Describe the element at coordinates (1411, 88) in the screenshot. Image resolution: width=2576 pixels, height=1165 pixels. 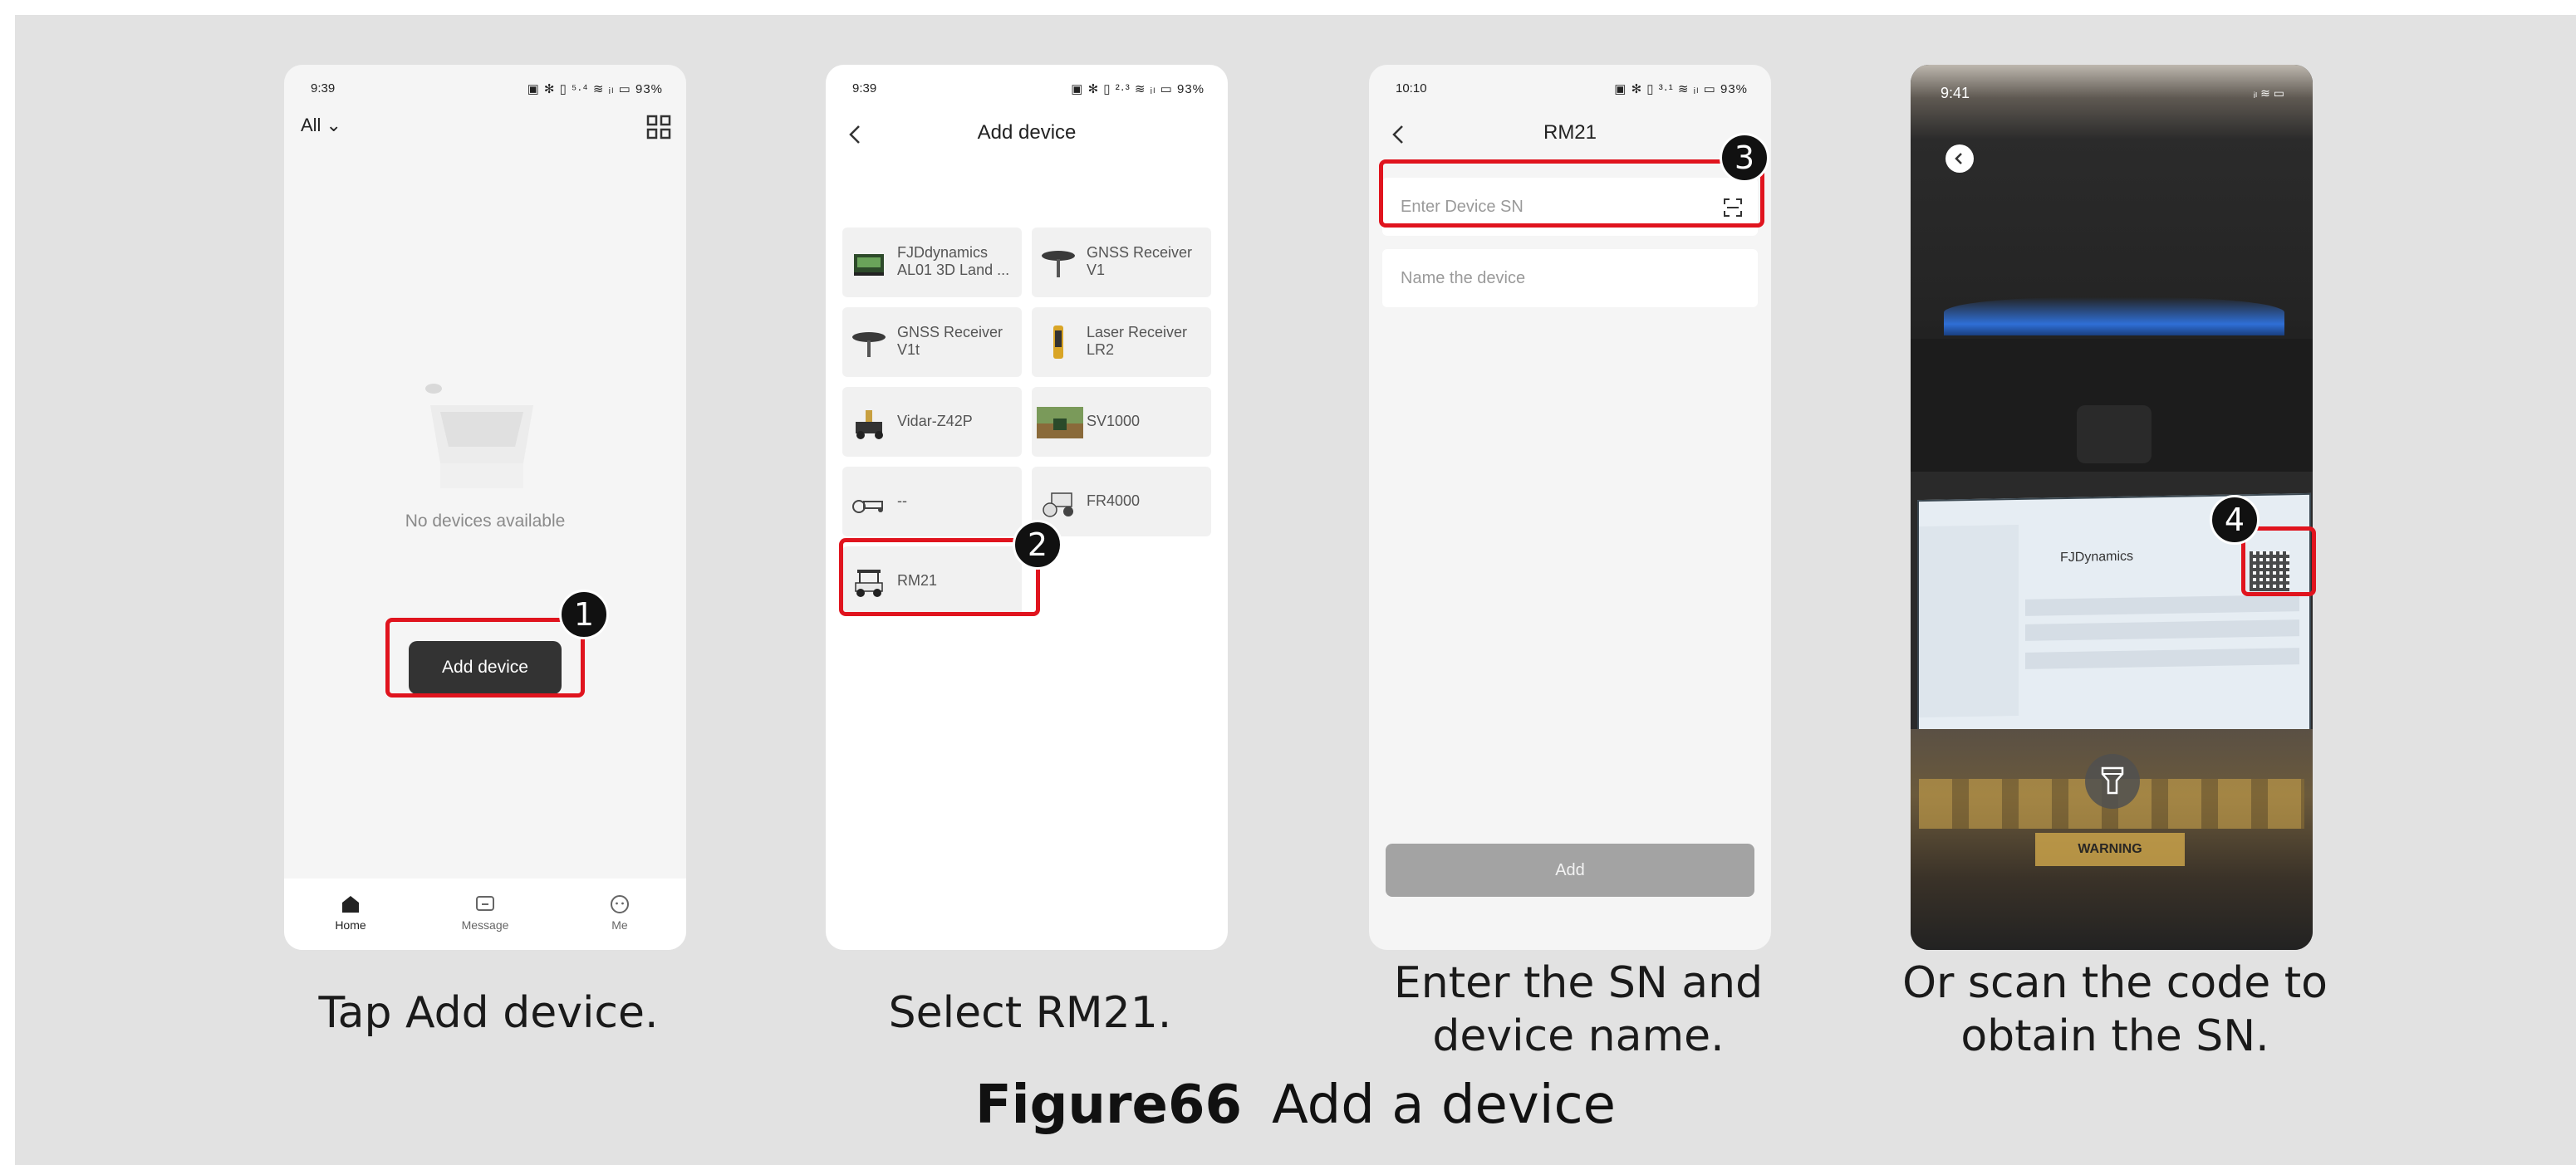
I see `status-time: 10:10` at that location.